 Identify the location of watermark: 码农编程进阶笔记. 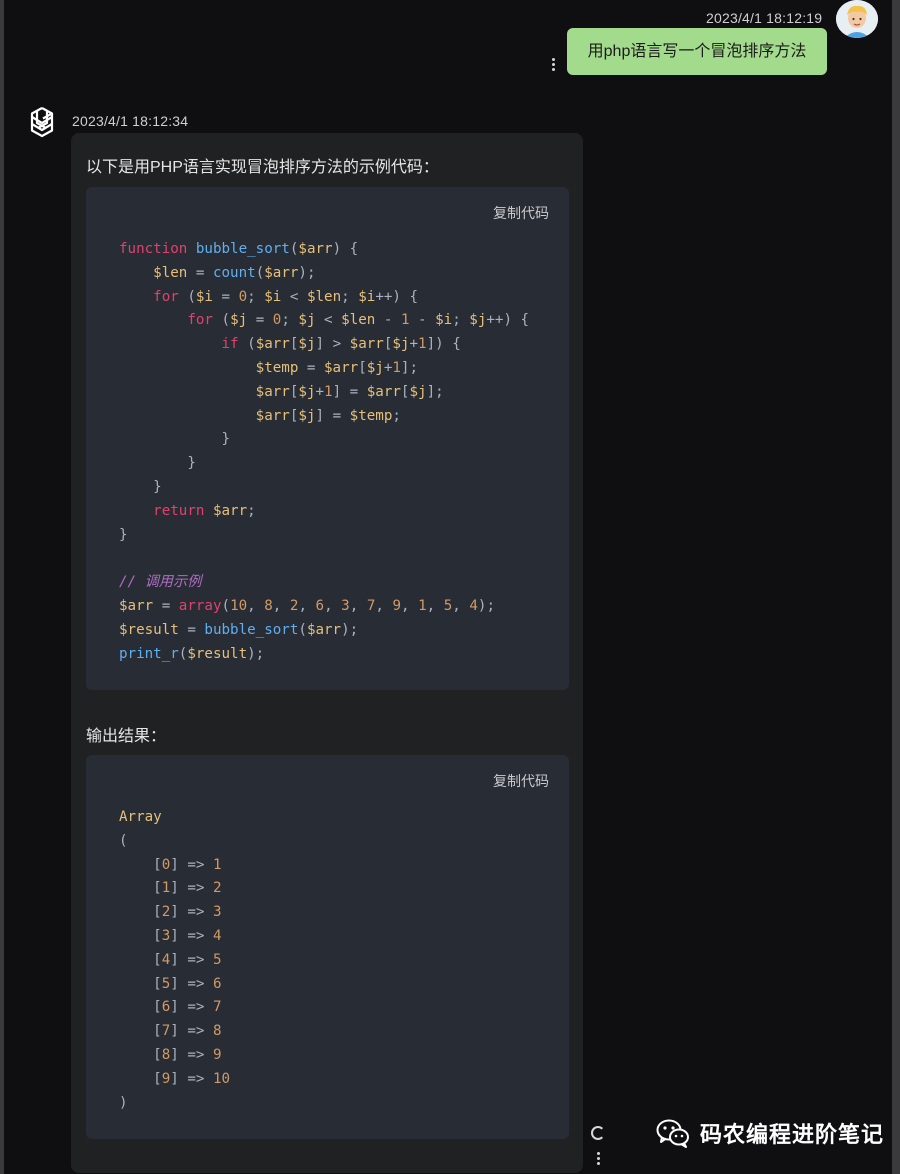
(770, 1133).